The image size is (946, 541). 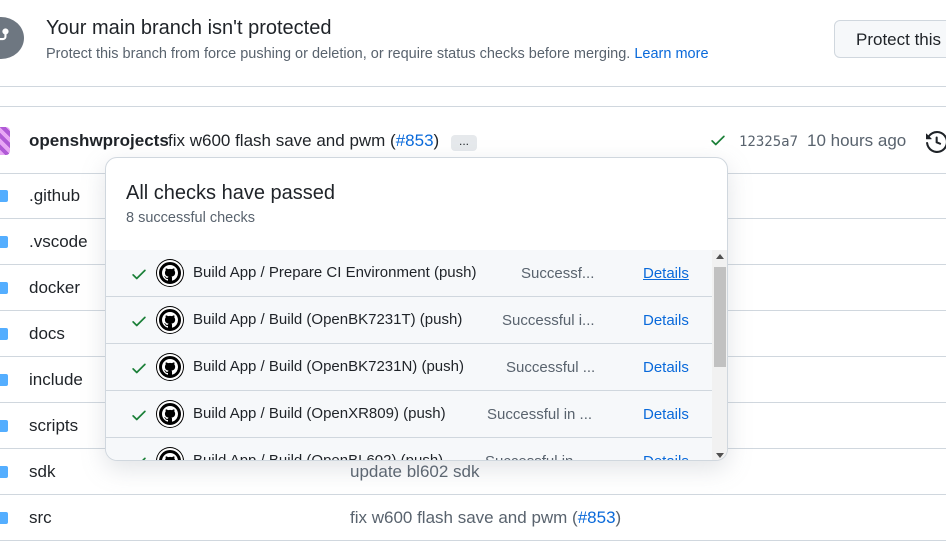 I want to click on commit-message: fix w600 flash save and pwm (#853), so click(x=303, y=141).